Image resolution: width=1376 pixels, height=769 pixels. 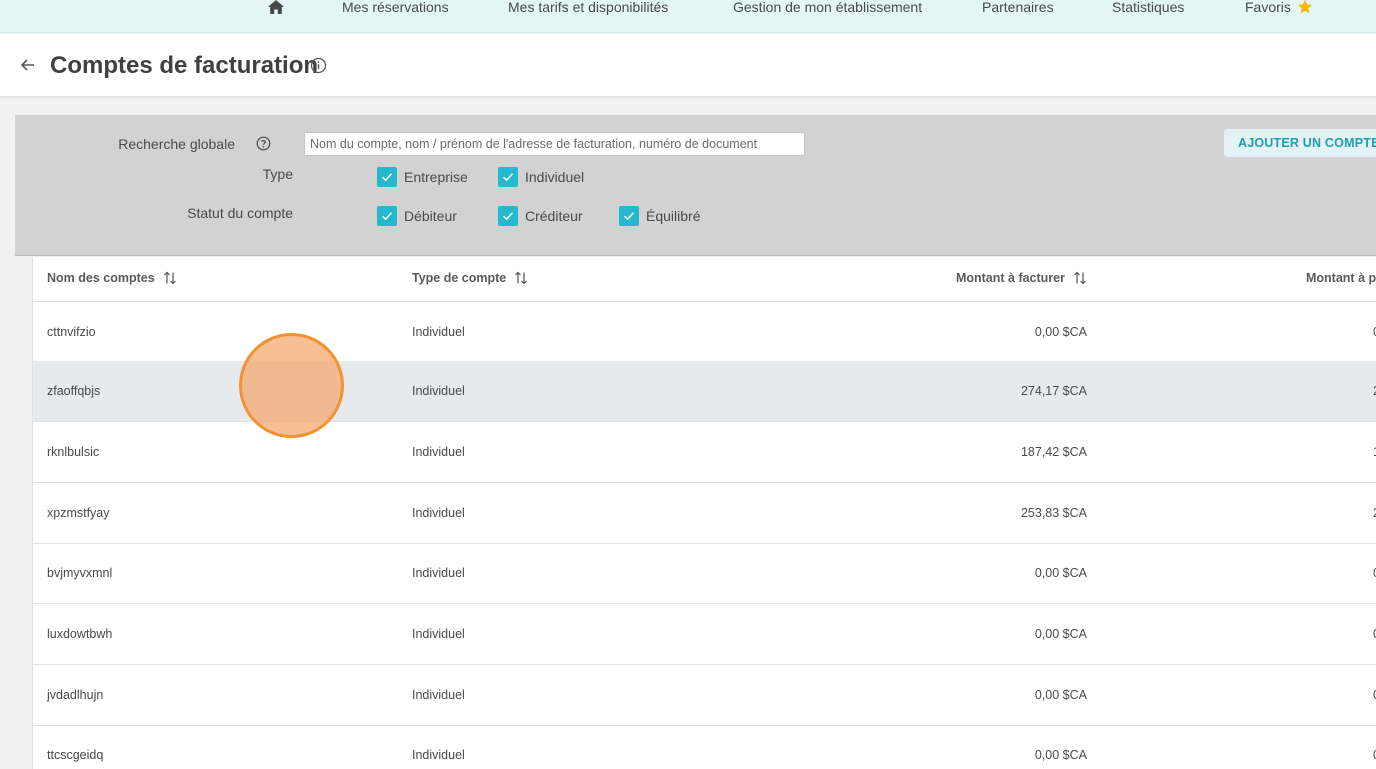 I want to click on search-label: Recherche globale, so click(x=176, y=144).